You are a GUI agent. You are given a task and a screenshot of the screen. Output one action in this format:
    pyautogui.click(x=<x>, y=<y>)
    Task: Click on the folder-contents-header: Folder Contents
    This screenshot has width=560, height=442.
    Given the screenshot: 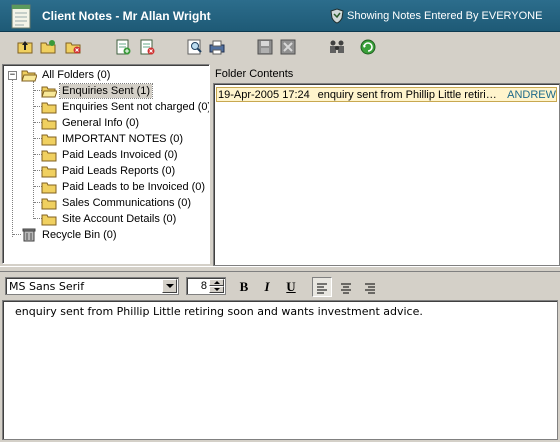 What is the action you would take?
    pyautogui.click(x=254, y=74)
    